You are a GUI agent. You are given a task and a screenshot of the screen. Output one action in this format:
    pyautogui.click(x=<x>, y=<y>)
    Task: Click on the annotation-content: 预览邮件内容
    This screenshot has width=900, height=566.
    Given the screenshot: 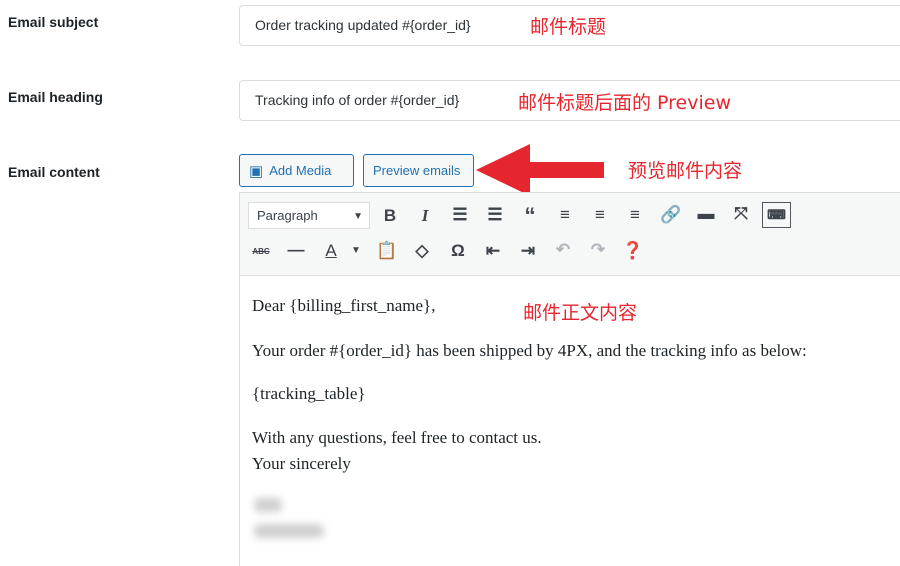 What is the action you would take?
    pyautogui.click(x=685, y=171)
    